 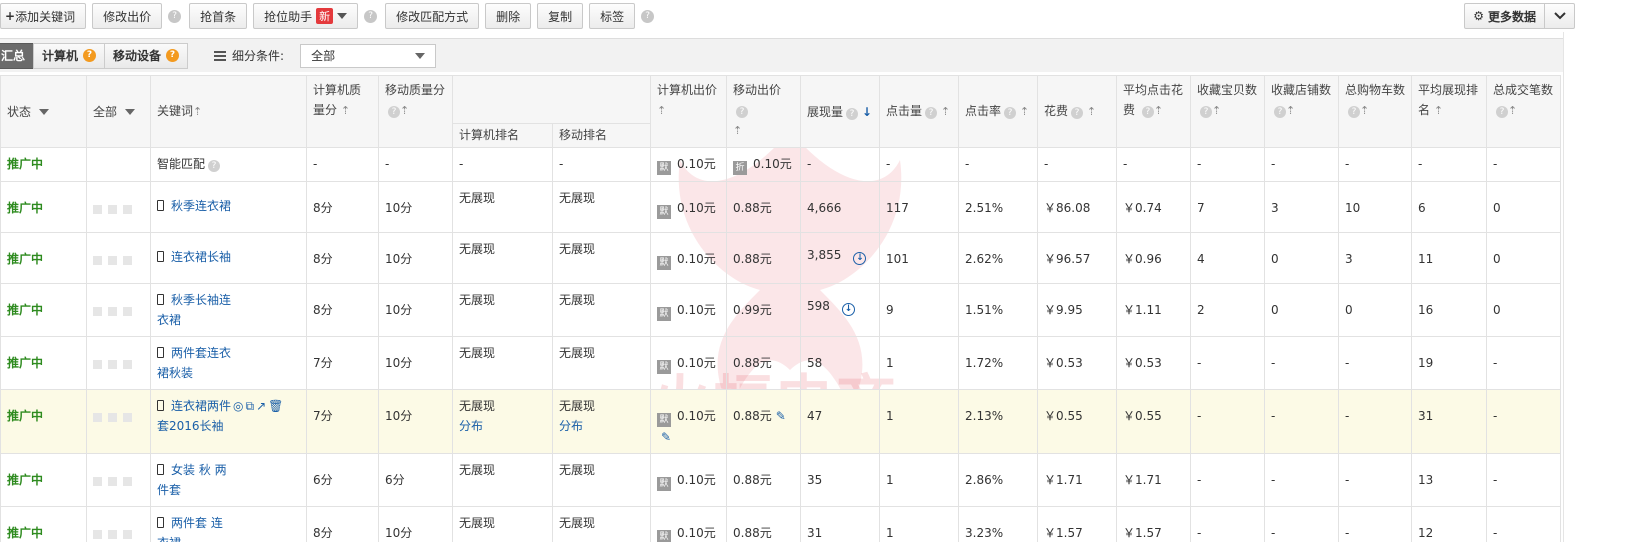 What do you see at coordinates (688, 111) in the screenshot?
I see `col-pc-bid: 计算机出价 ⇡` at bounding box center [688, 111].